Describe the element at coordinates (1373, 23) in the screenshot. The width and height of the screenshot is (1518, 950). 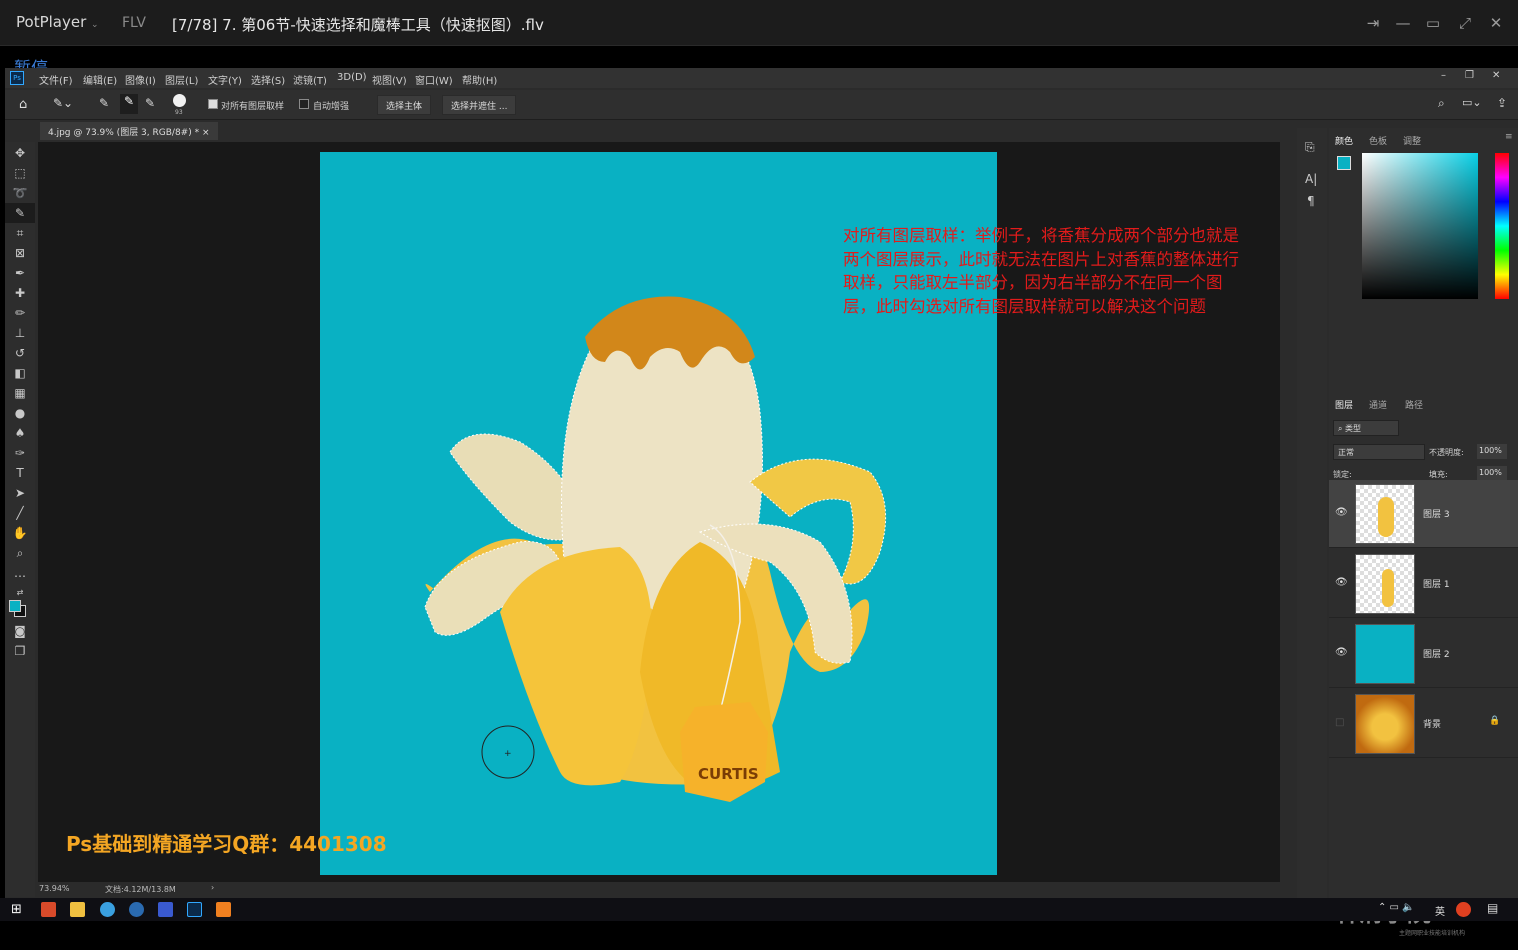
I see `pin-icon: ⇥` at that location.